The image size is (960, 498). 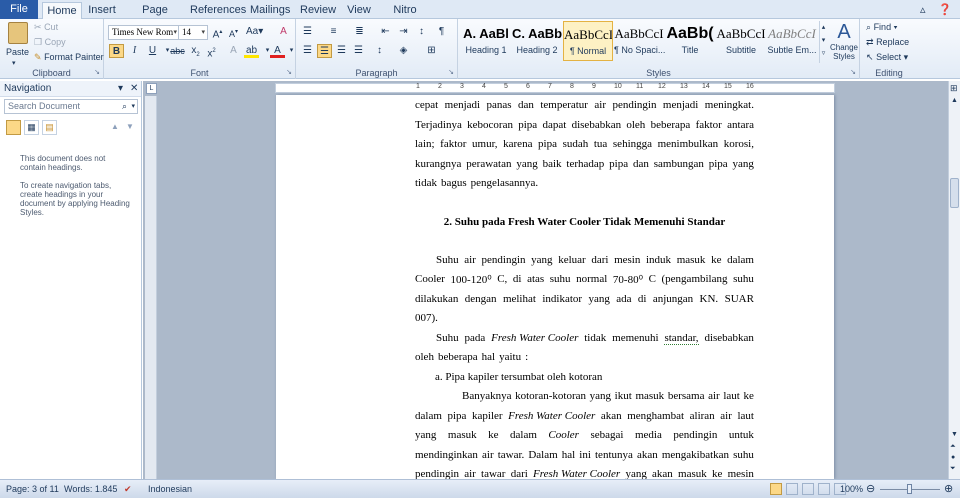 What do you see at coordinates (307, 51) in the screenshot?
I see `align-left-icon: ☰` at bounding box center [307, 51].